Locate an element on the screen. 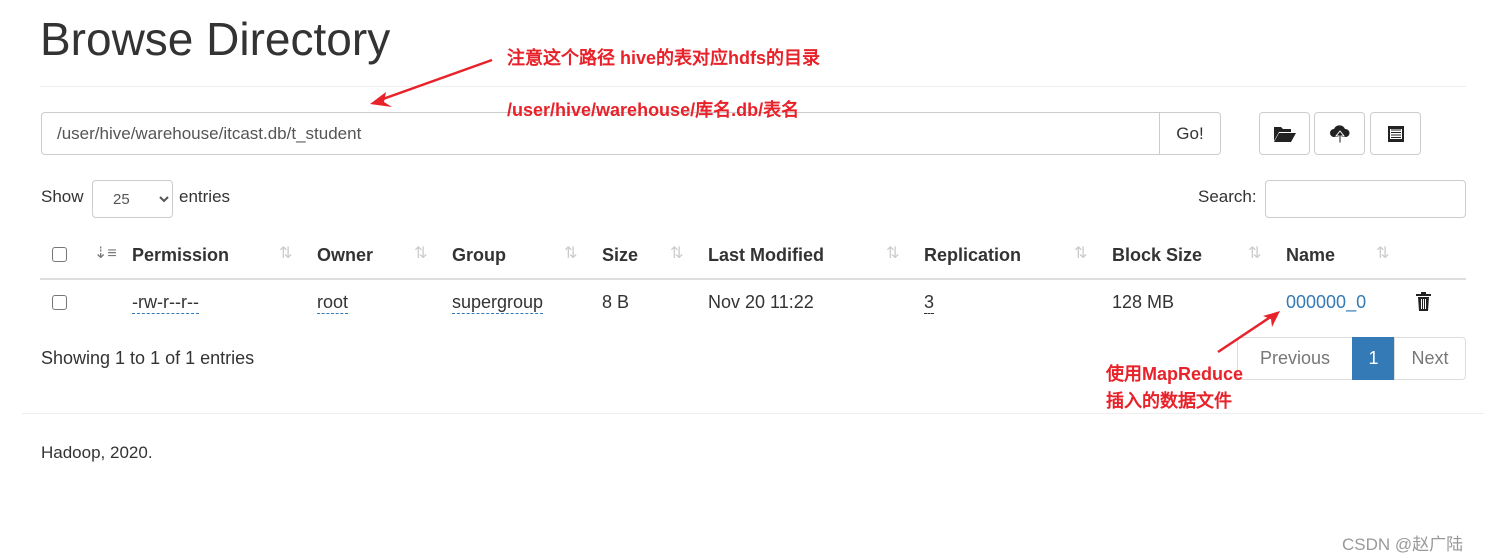  column-replication: Replication is located at coordinates (972, 255).